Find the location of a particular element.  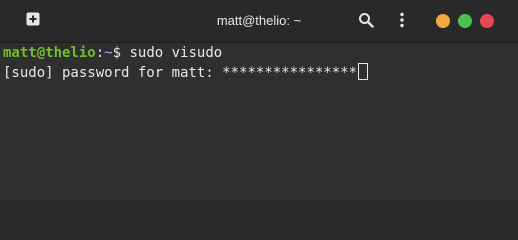

command-text: sudo visudo is located at coordinates (172, 53).